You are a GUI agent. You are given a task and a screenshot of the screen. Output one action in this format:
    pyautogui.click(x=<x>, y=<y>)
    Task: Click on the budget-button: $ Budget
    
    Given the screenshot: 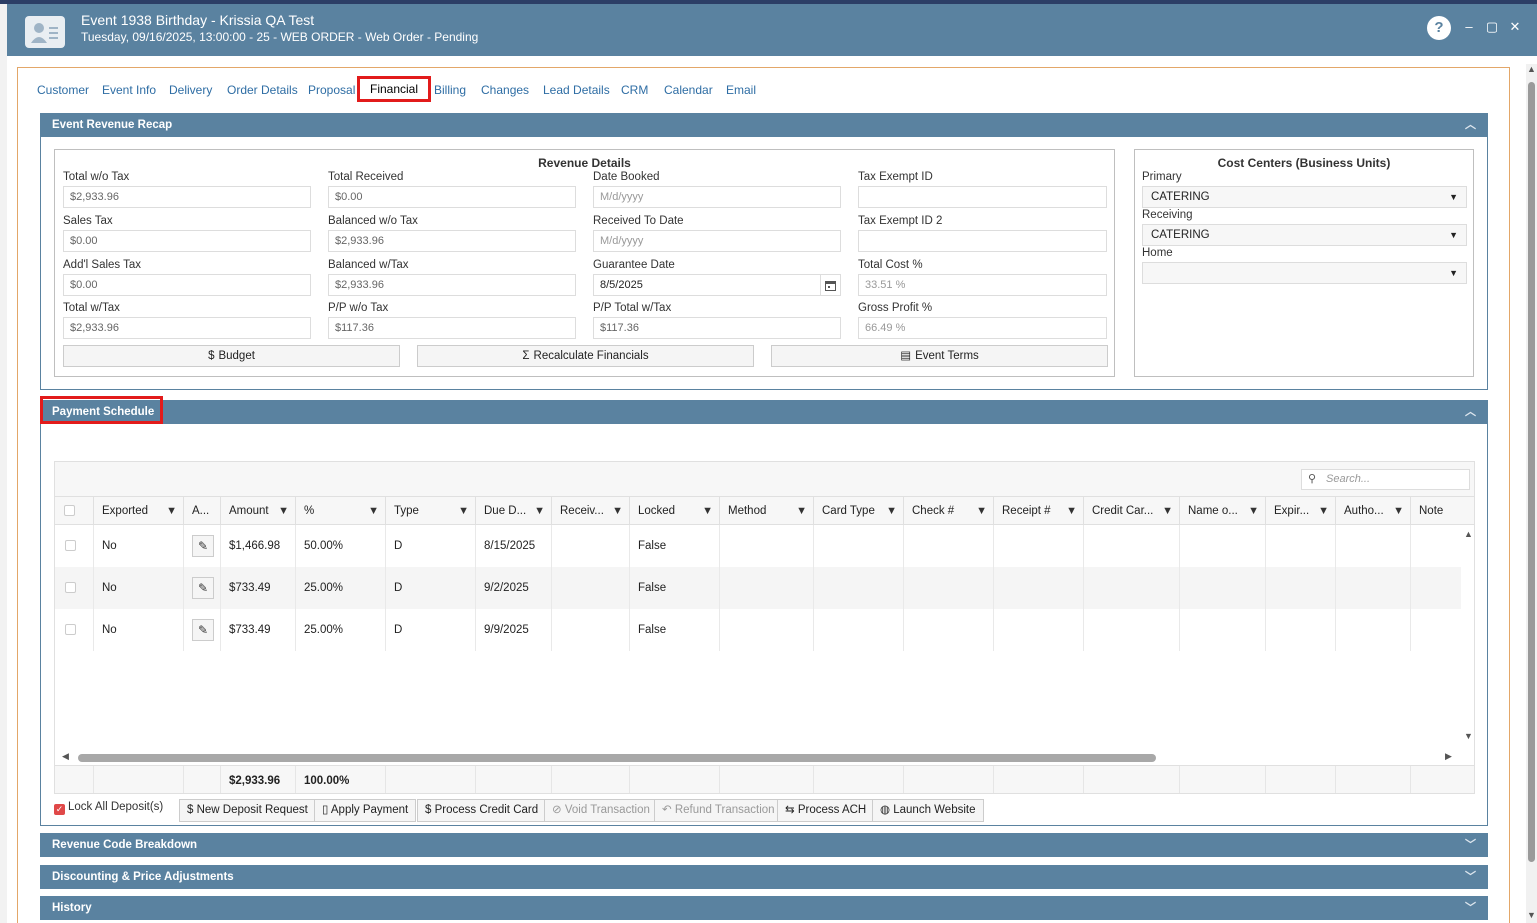 What is the action you would take?
    pyautogui.click(x=231, y=356)
    